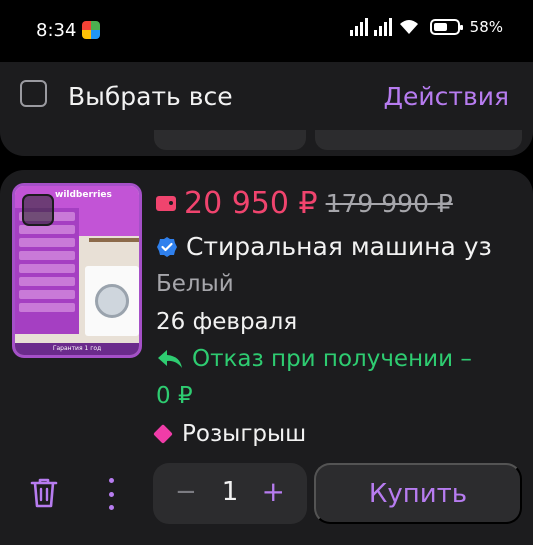  Describe the element at coordinates (244, 434) in the screenshot. I see `promo-label: Розыгрыш` at that location.